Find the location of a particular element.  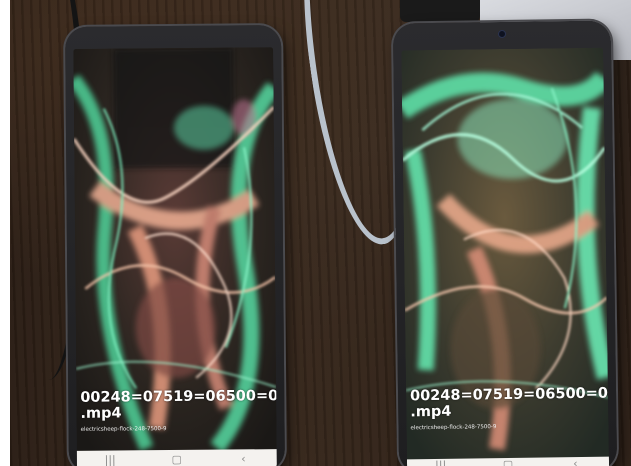

front-camera is located at coordinates (502, 34).